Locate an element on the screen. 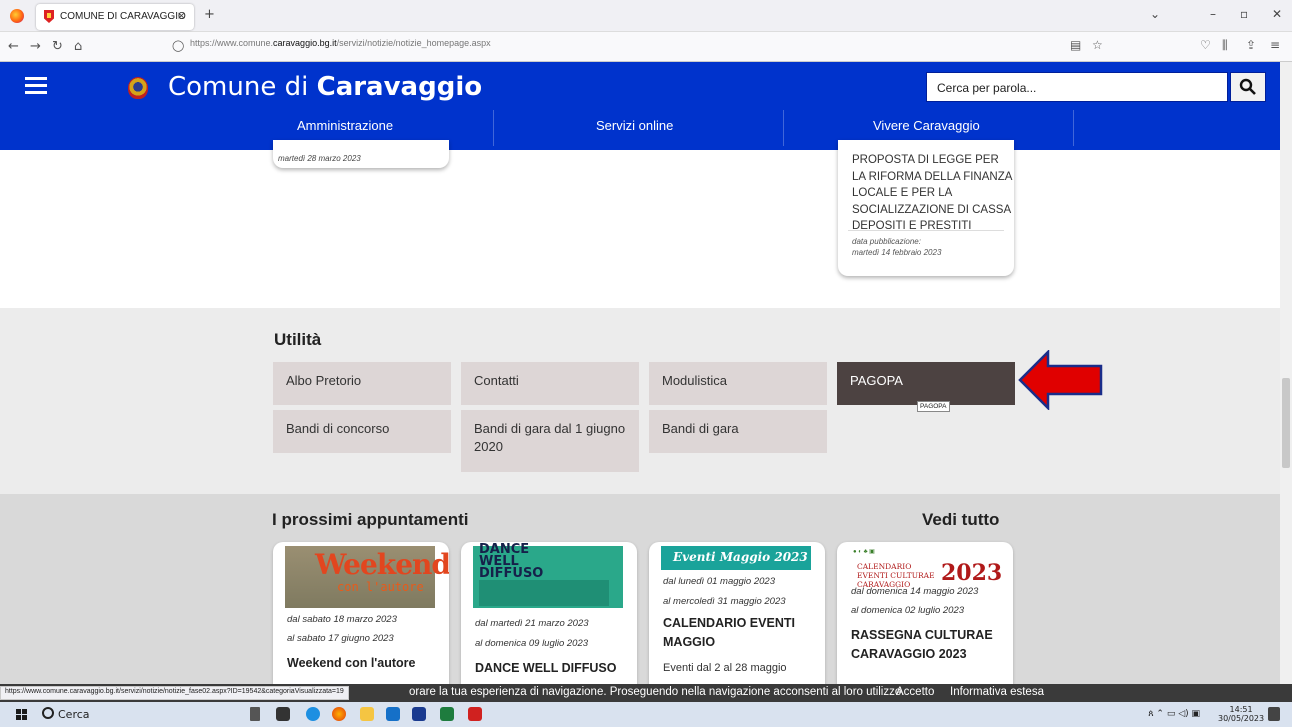 This screenshot has width=1292, height=727. event-image: Eventi Maggio 2023 is located at coordinates (736, 559).